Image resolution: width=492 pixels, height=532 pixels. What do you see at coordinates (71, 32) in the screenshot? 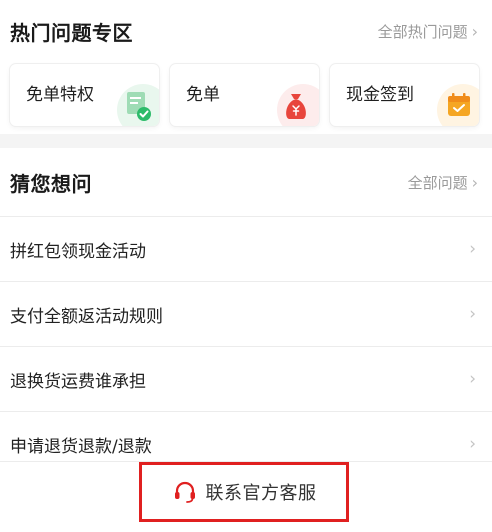
I see `hot-questions-title: 热门问题专区` at bounding box center [71, 32].